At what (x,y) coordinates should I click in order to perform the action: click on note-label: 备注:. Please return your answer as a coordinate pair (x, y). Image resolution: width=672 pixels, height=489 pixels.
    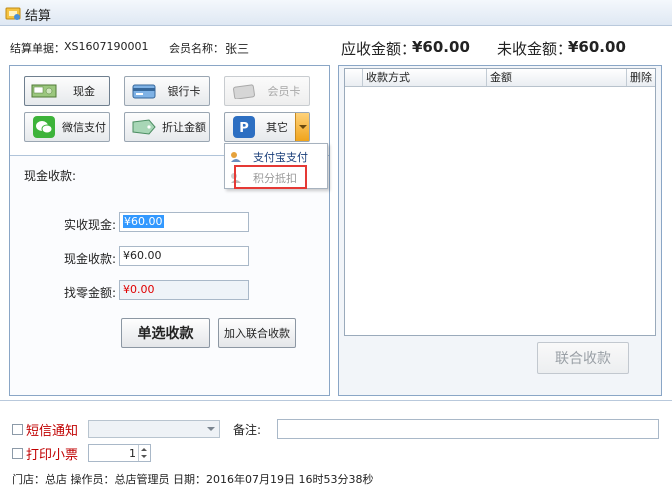
    Looking at the image, I should click on (247, 430).